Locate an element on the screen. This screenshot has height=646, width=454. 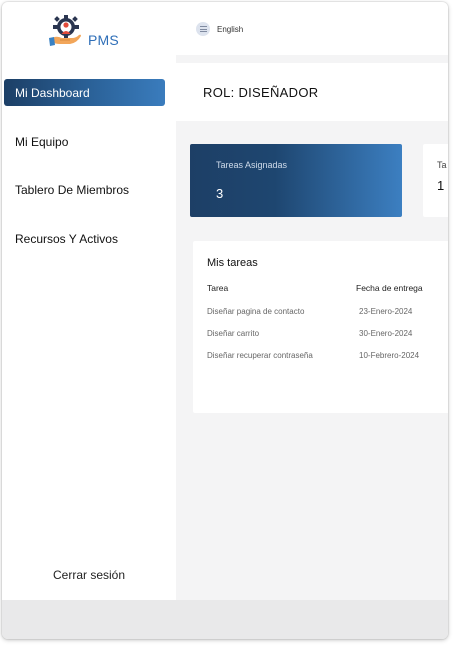
language-selector: English is located at coordinates (219, 29).